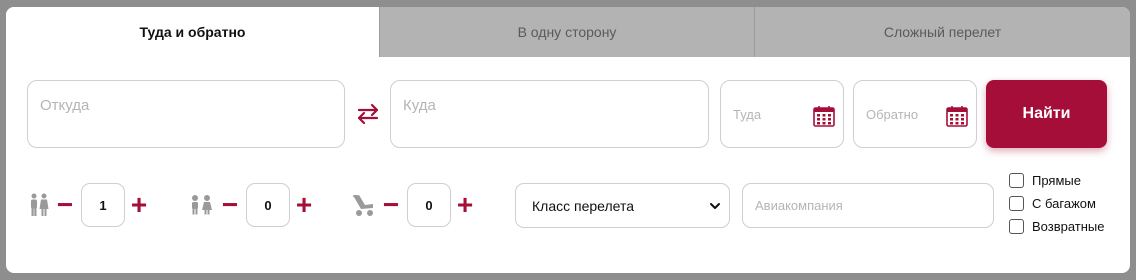  I want to click on filter-direct-label: Прямые, so click(1056, 180).